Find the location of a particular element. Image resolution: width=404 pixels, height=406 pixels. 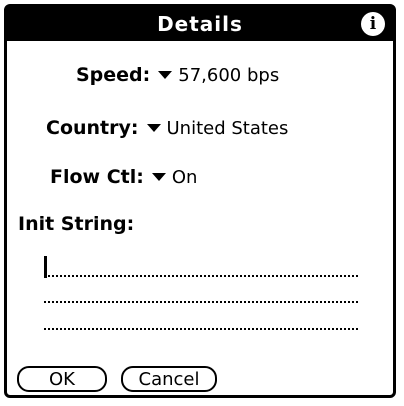

flow-ctl-label: Flow Ctl: is located at coordinates (97, 177).